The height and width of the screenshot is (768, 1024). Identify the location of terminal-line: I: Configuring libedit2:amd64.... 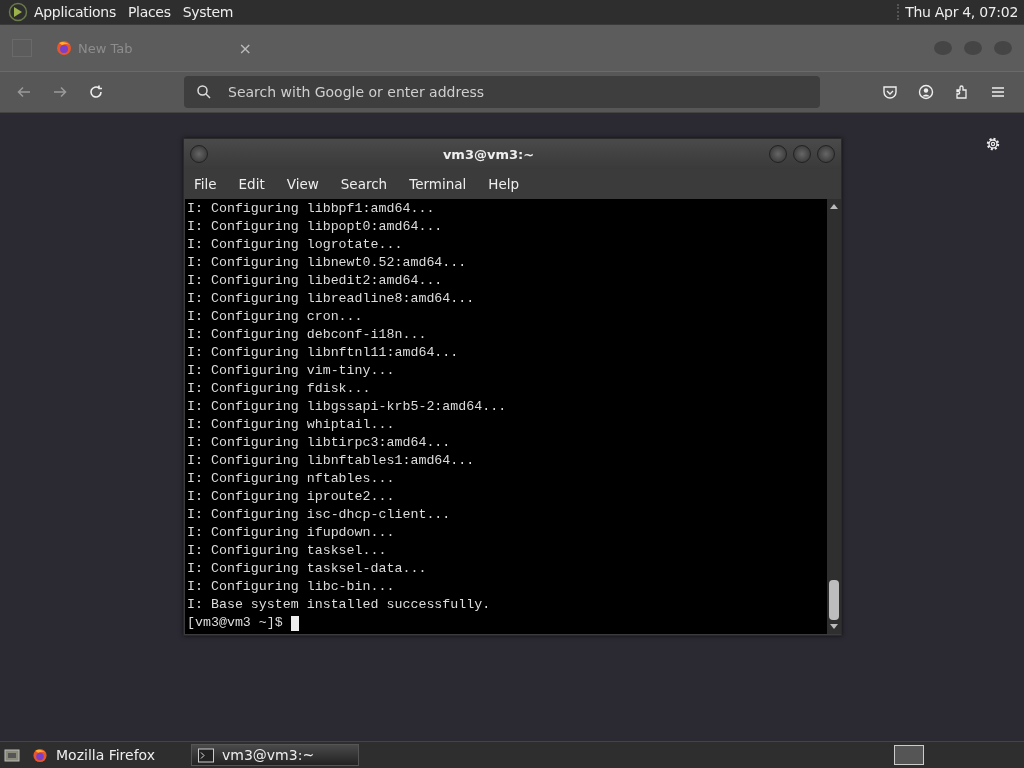
(315, 281).